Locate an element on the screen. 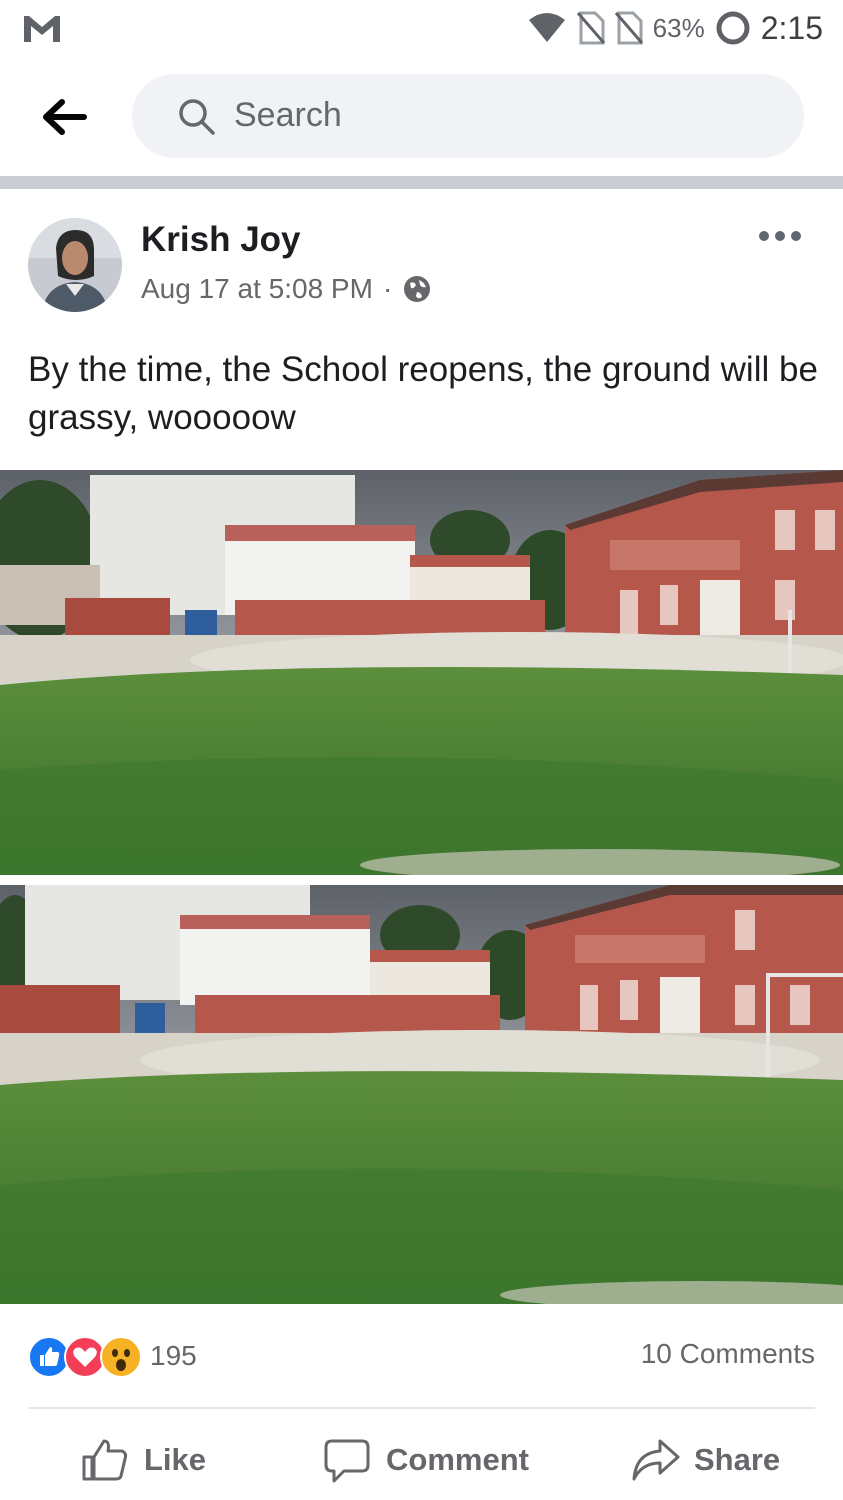 The width and height of the screenshot is (843, 1500). more-options-icon is located at coordinates (780, 236).